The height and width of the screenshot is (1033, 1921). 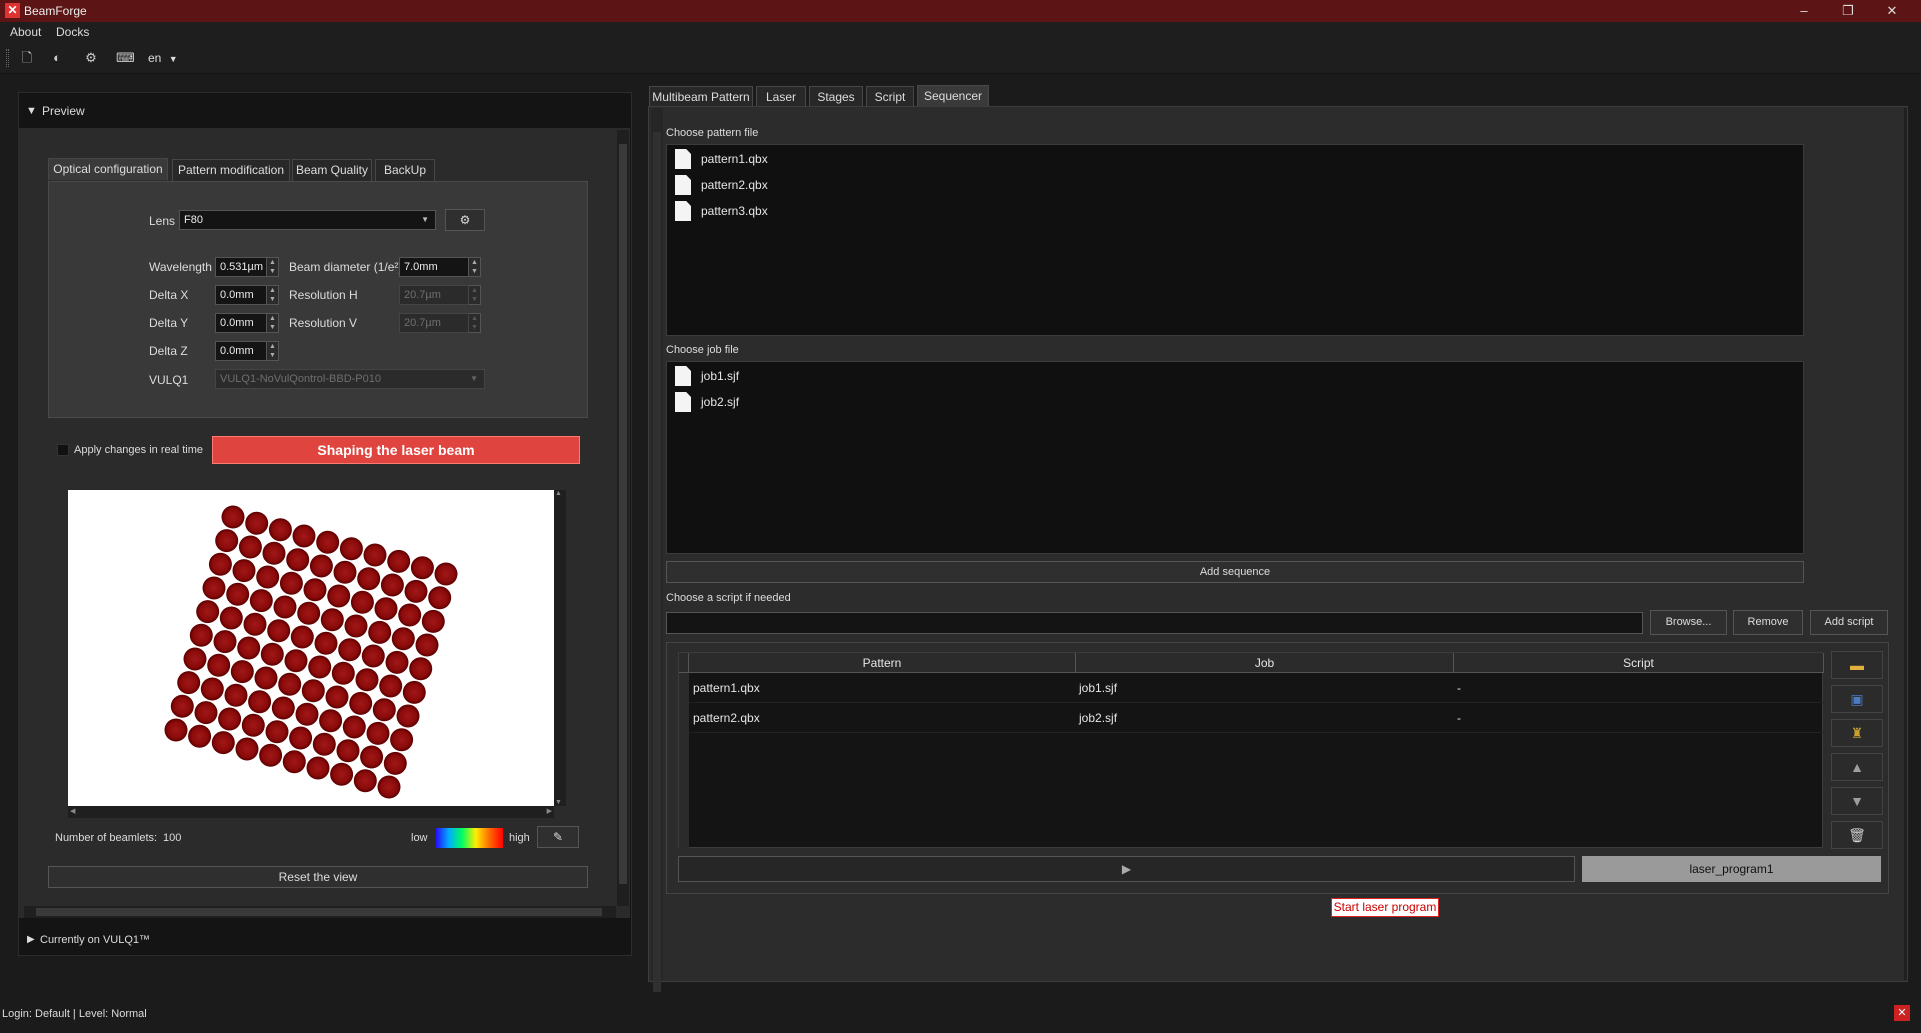 What do you see at coordinates (1235, 572) in the screenshot?
I see `add-sequence-button: Add sequence` at bounding box center [1235, 572].